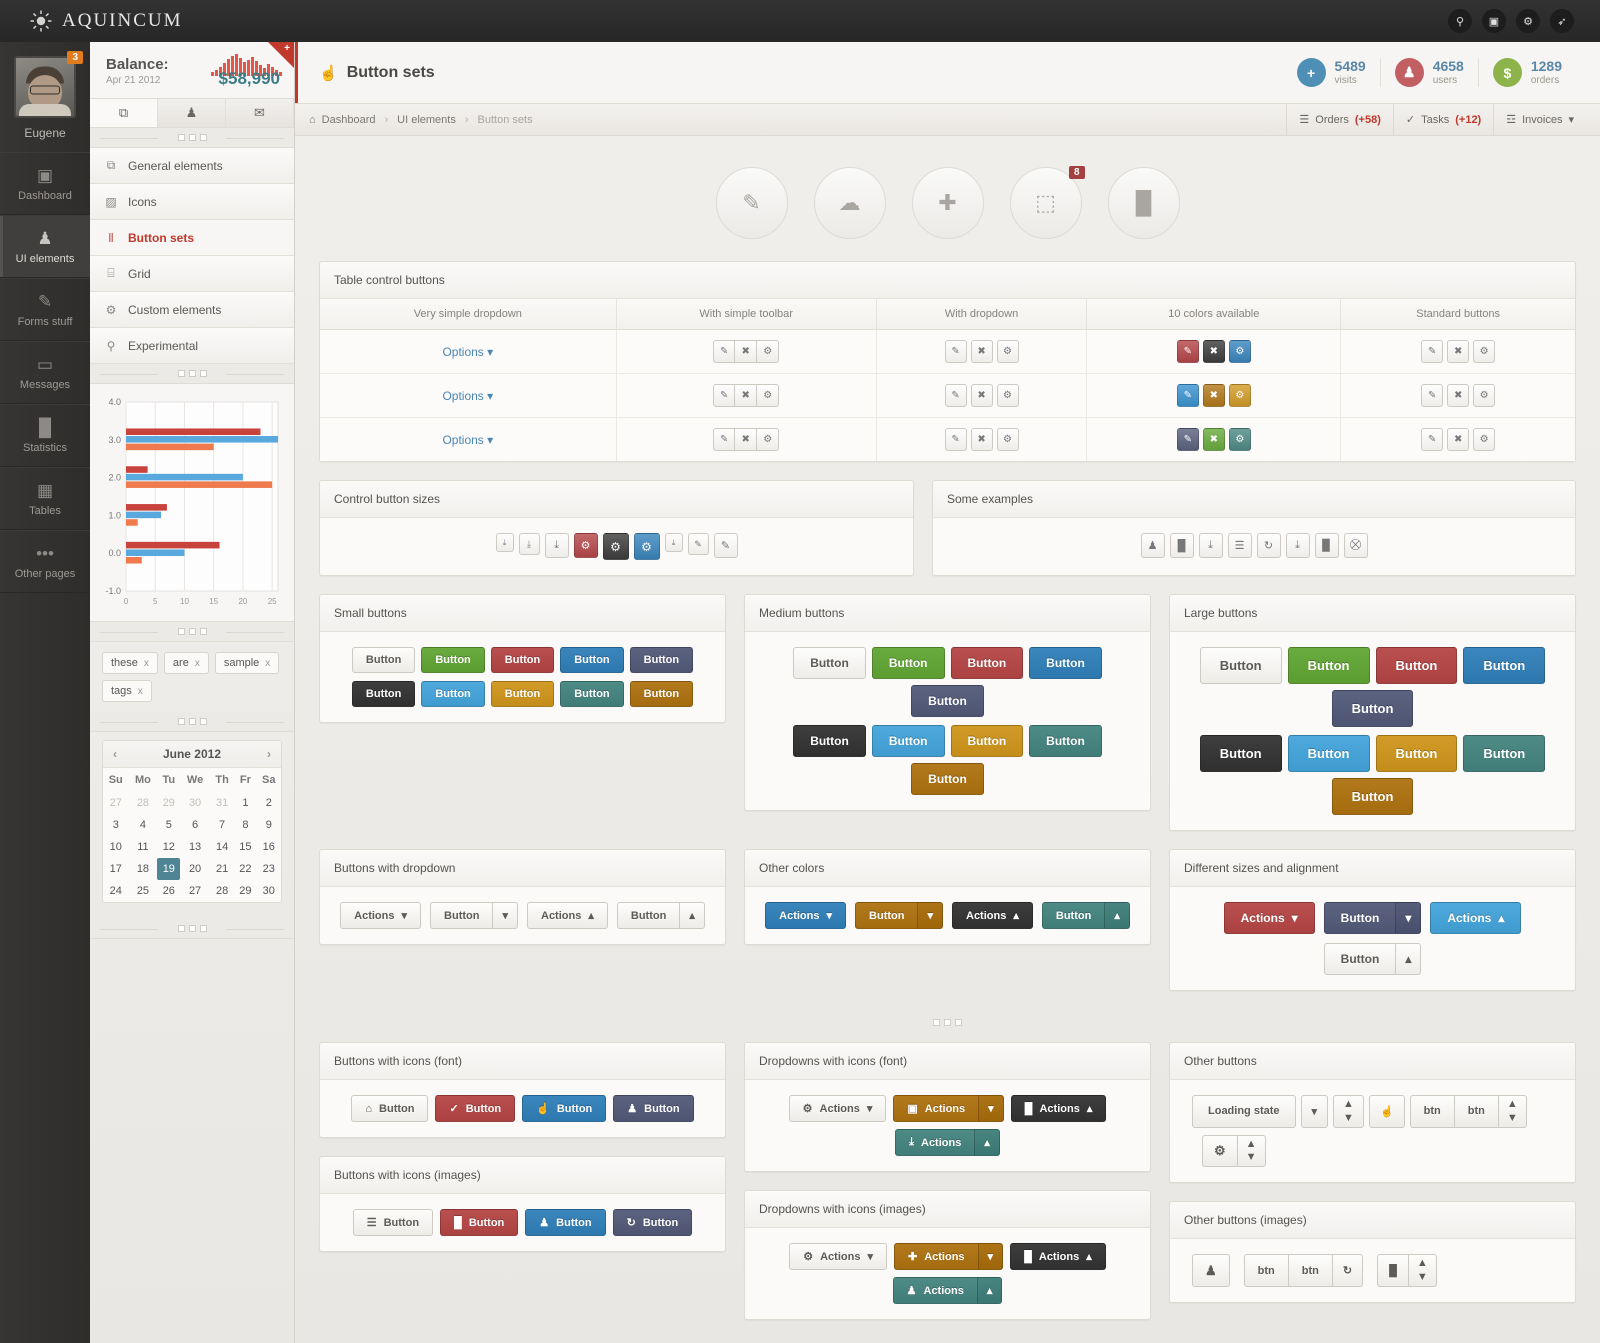 The height and width of the screenshot is (1343, 1600). I want to click on example-button-7: ▉, so click(1326, 545).